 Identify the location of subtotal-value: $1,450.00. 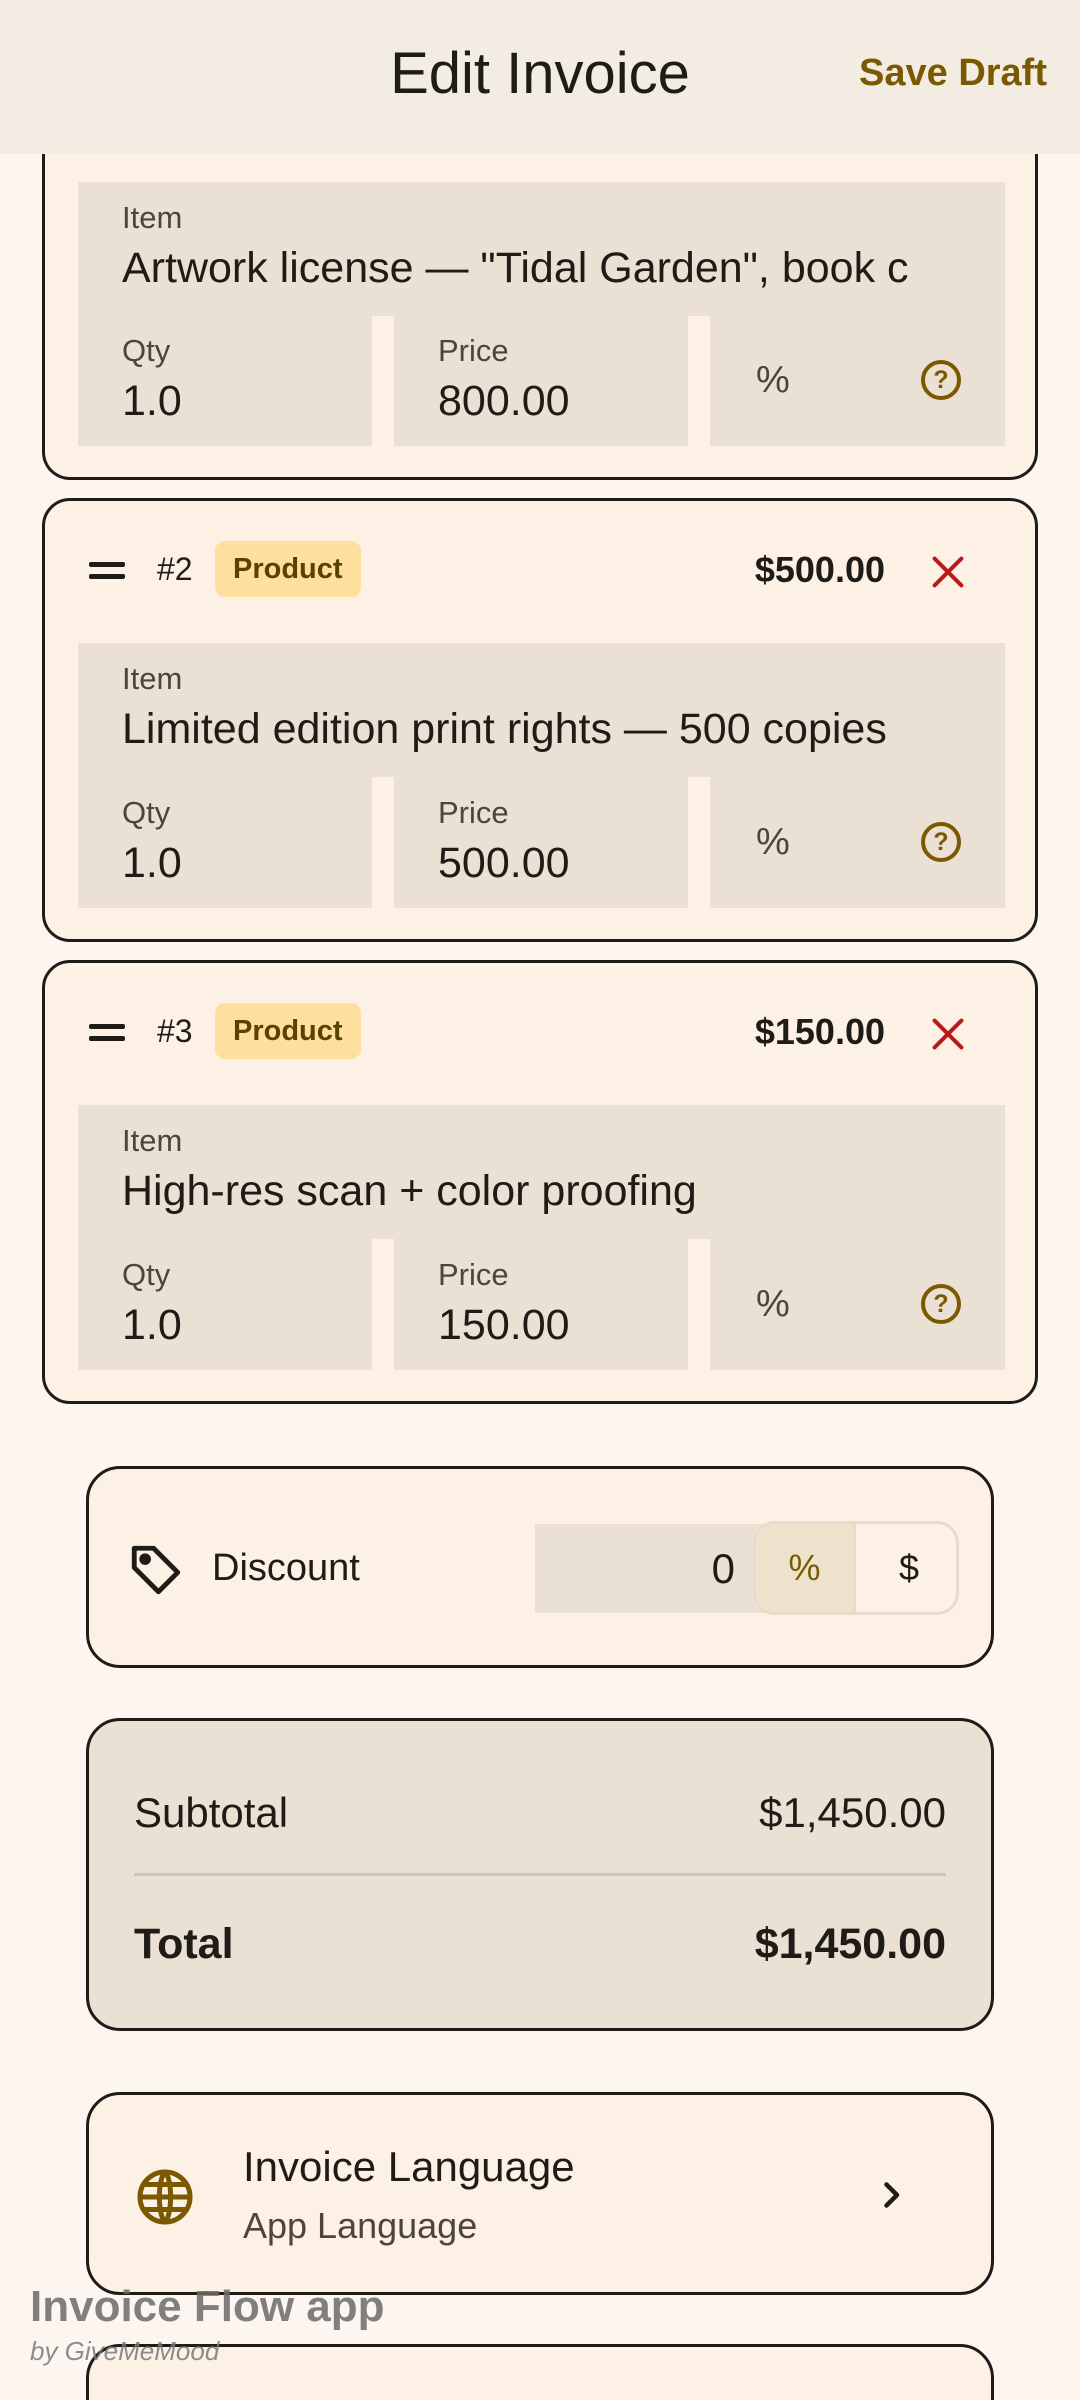
(852, 1812).